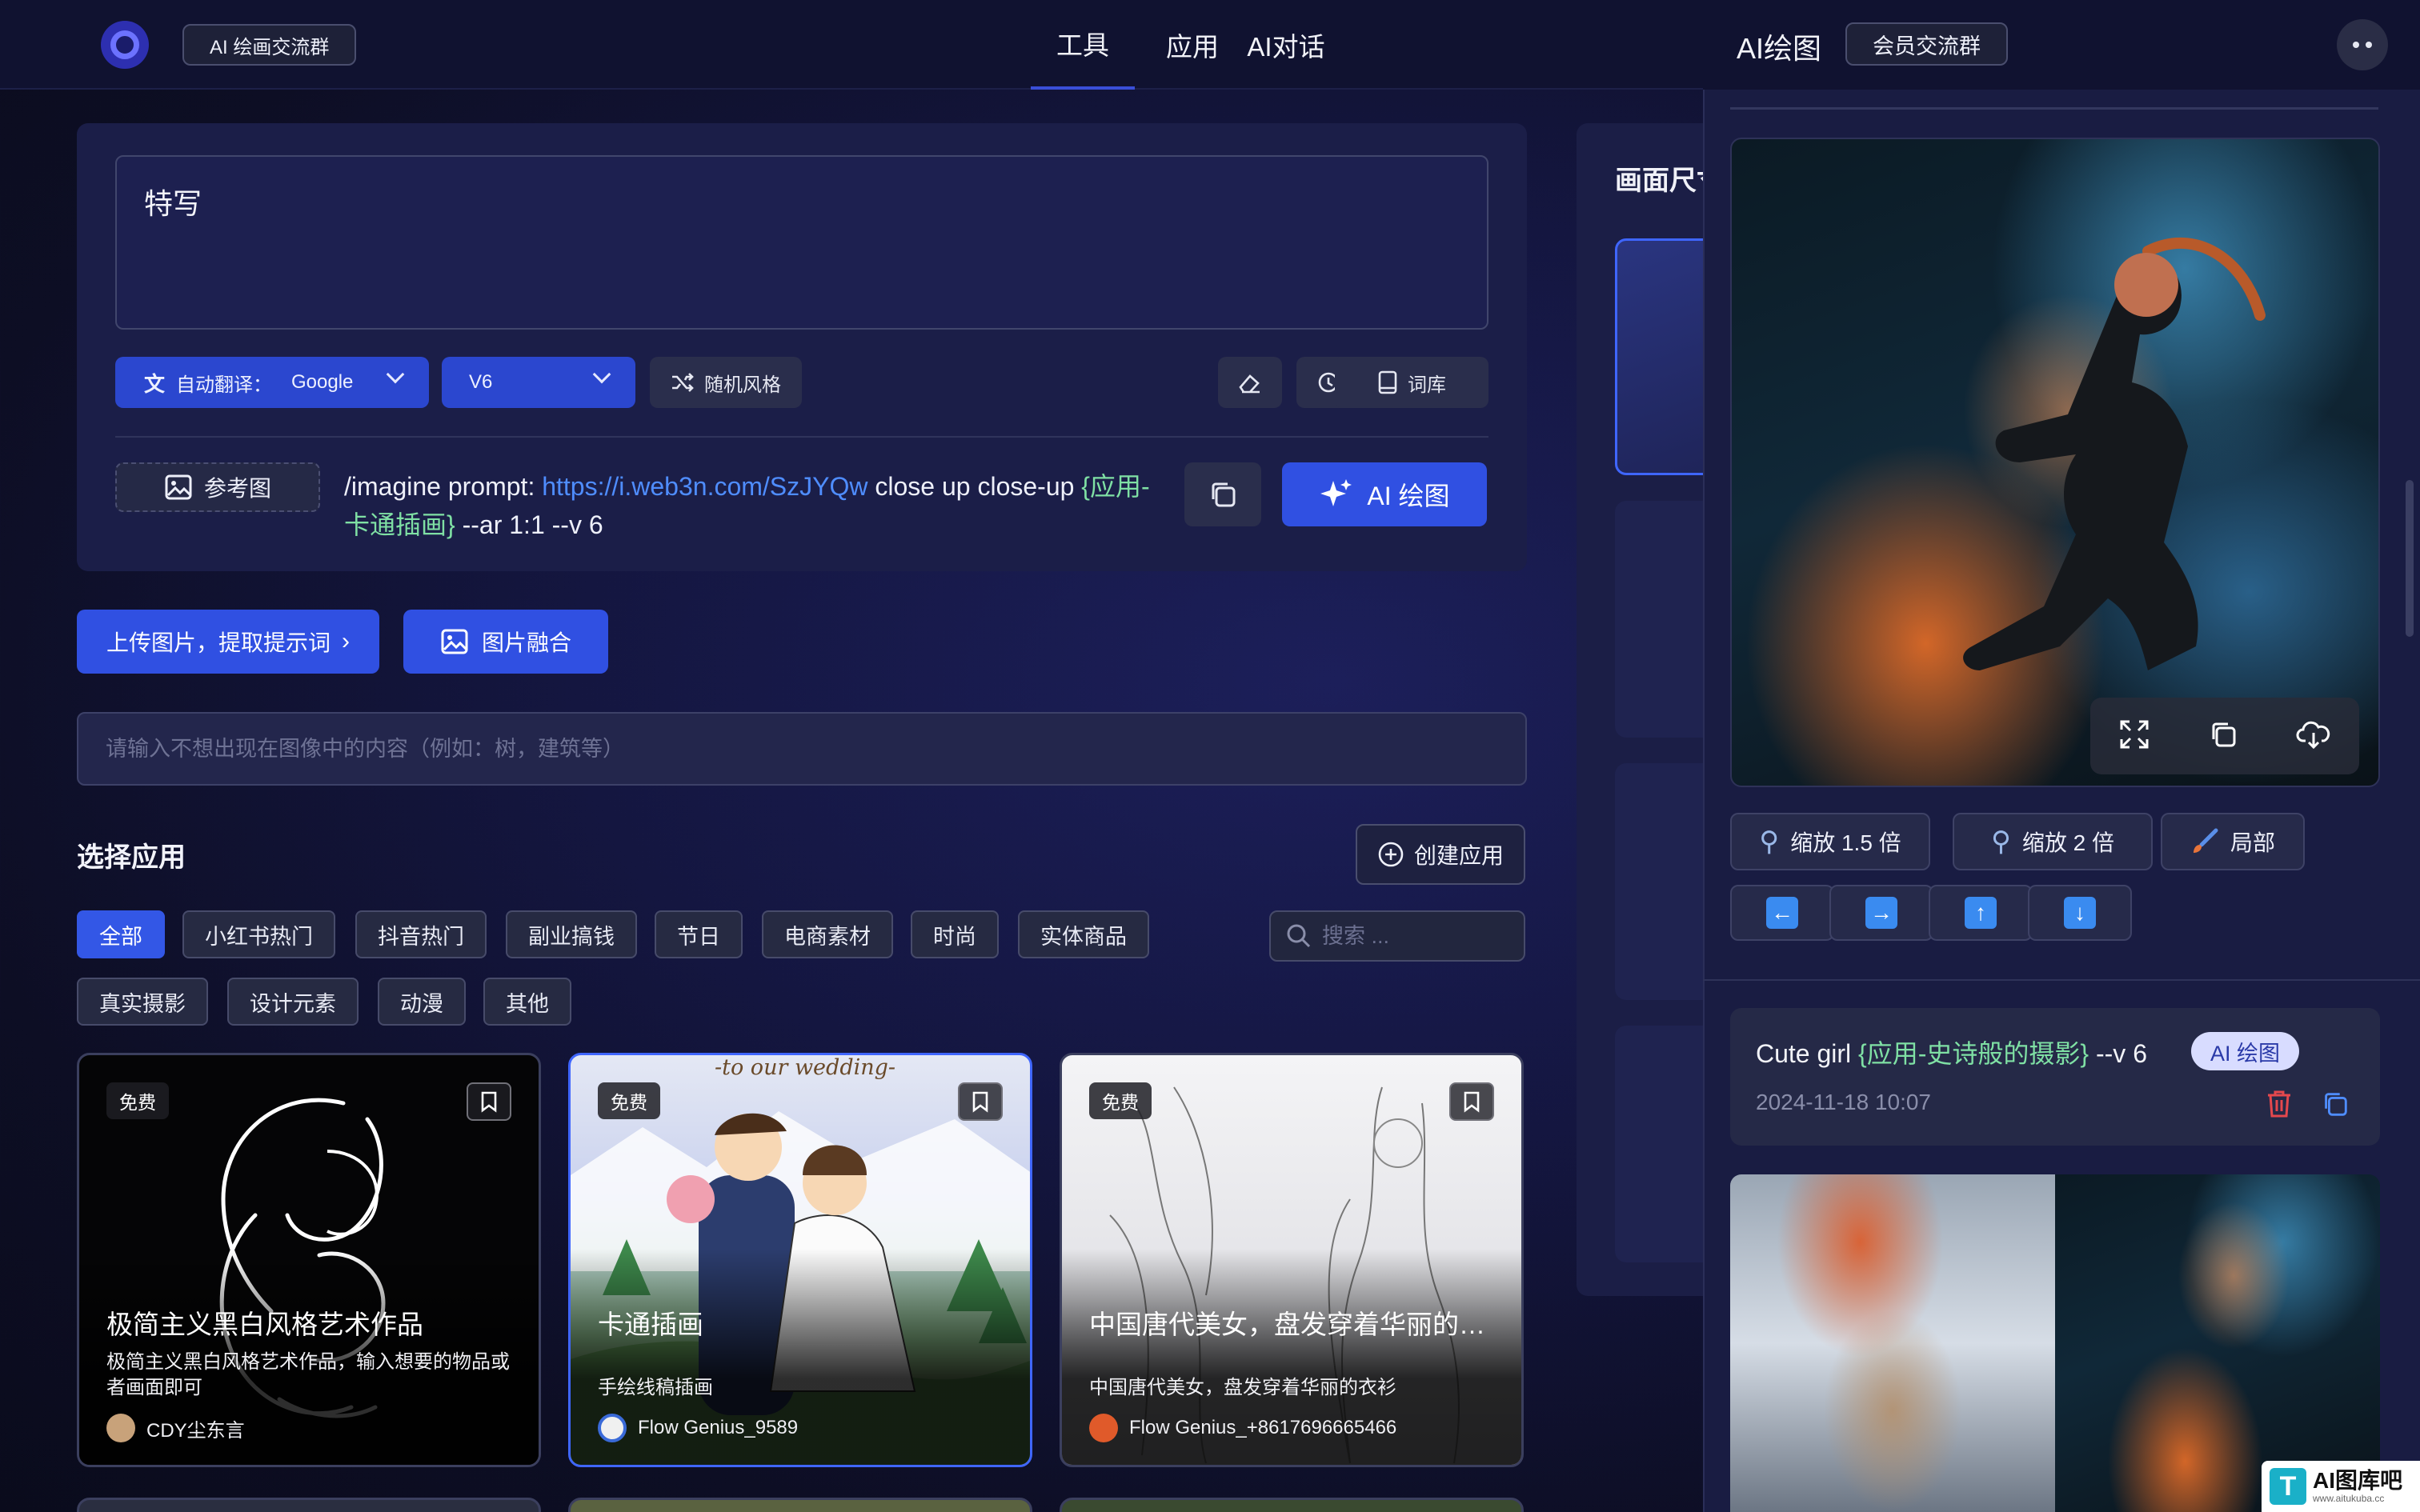  What do you see at coordinates (224, 385) in the screenshot?
I see `translate-label: 自动翻译：` at bounding box center [224, 385].